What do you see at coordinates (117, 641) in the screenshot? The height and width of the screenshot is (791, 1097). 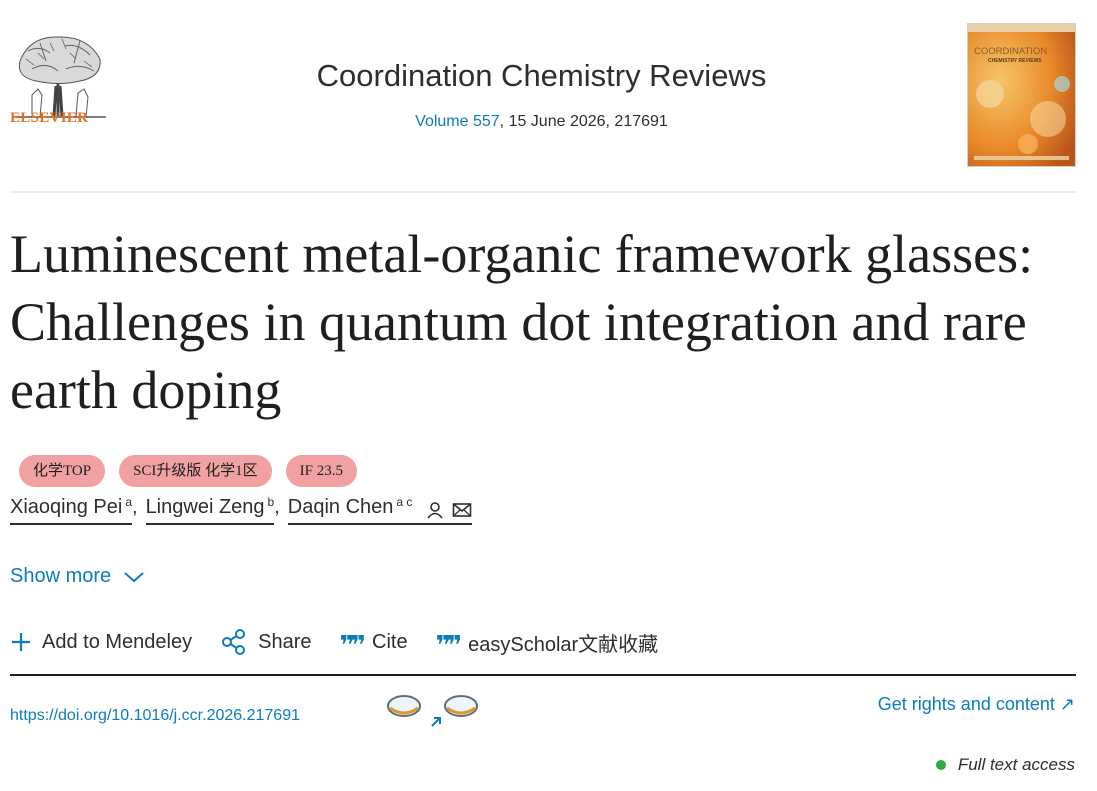 I see `add-to-mendeley-label: Add to Mendeley` at bounding box center [117, 641].